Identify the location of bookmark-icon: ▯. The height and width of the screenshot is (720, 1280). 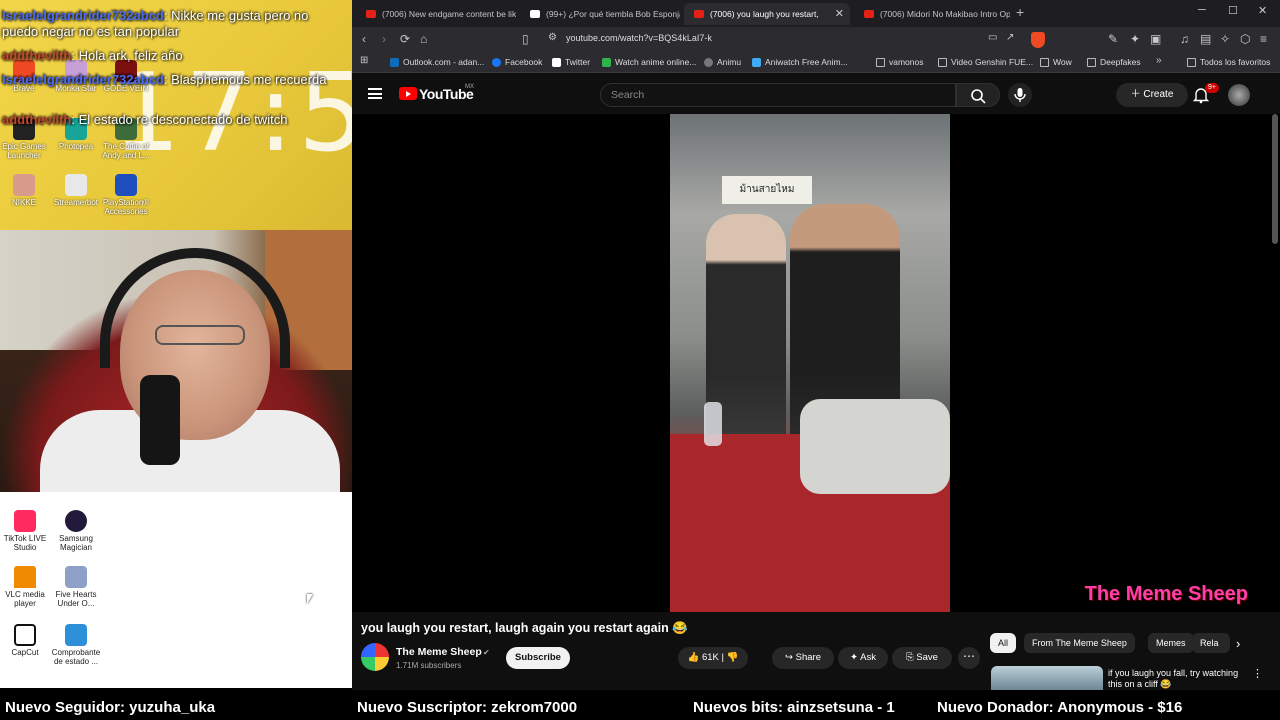
(525, 39).